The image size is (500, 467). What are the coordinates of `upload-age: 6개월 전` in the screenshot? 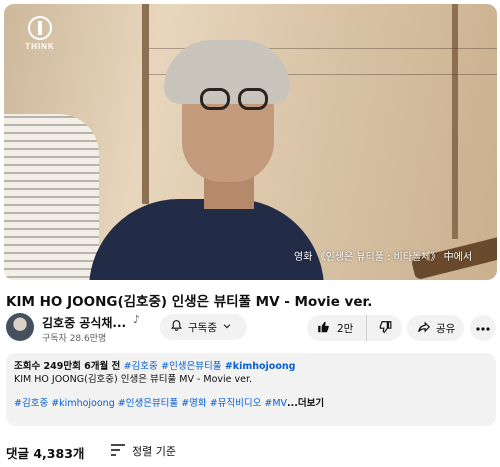 It's located at (102, 366).